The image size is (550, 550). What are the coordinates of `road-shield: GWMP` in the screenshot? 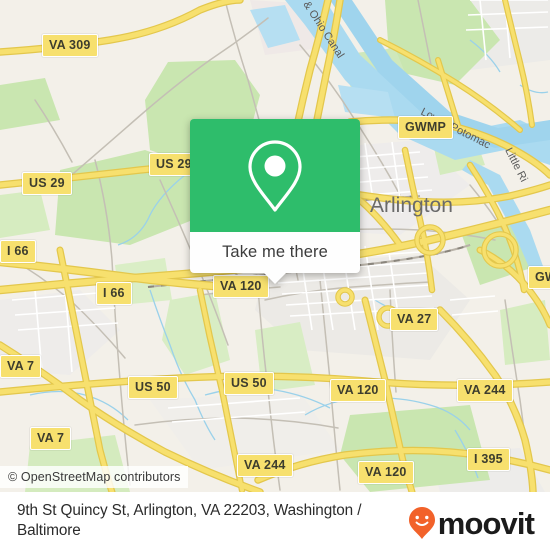 It's located at (426, 127).